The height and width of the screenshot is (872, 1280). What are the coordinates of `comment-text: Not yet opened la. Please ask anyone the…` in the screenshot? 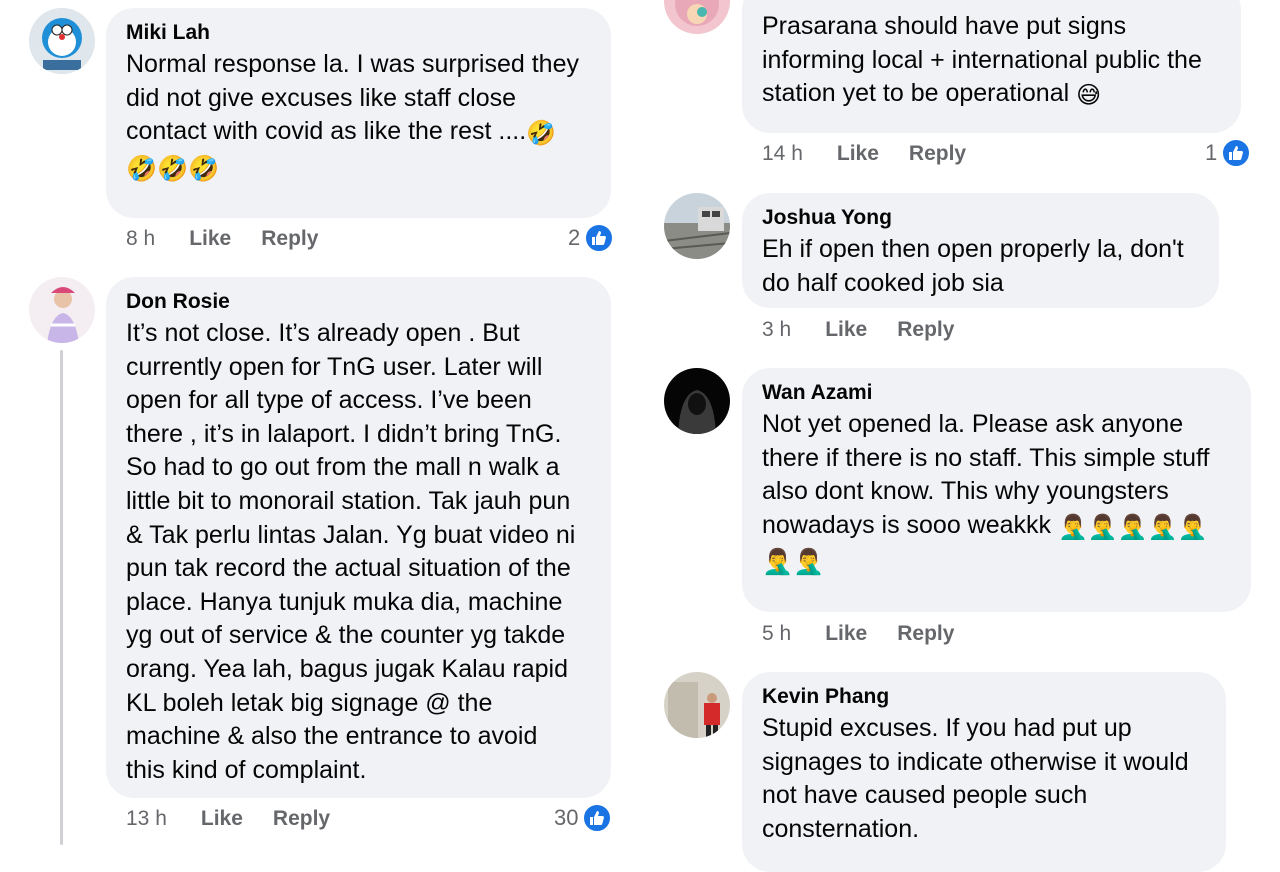 It's located at (986, 475).